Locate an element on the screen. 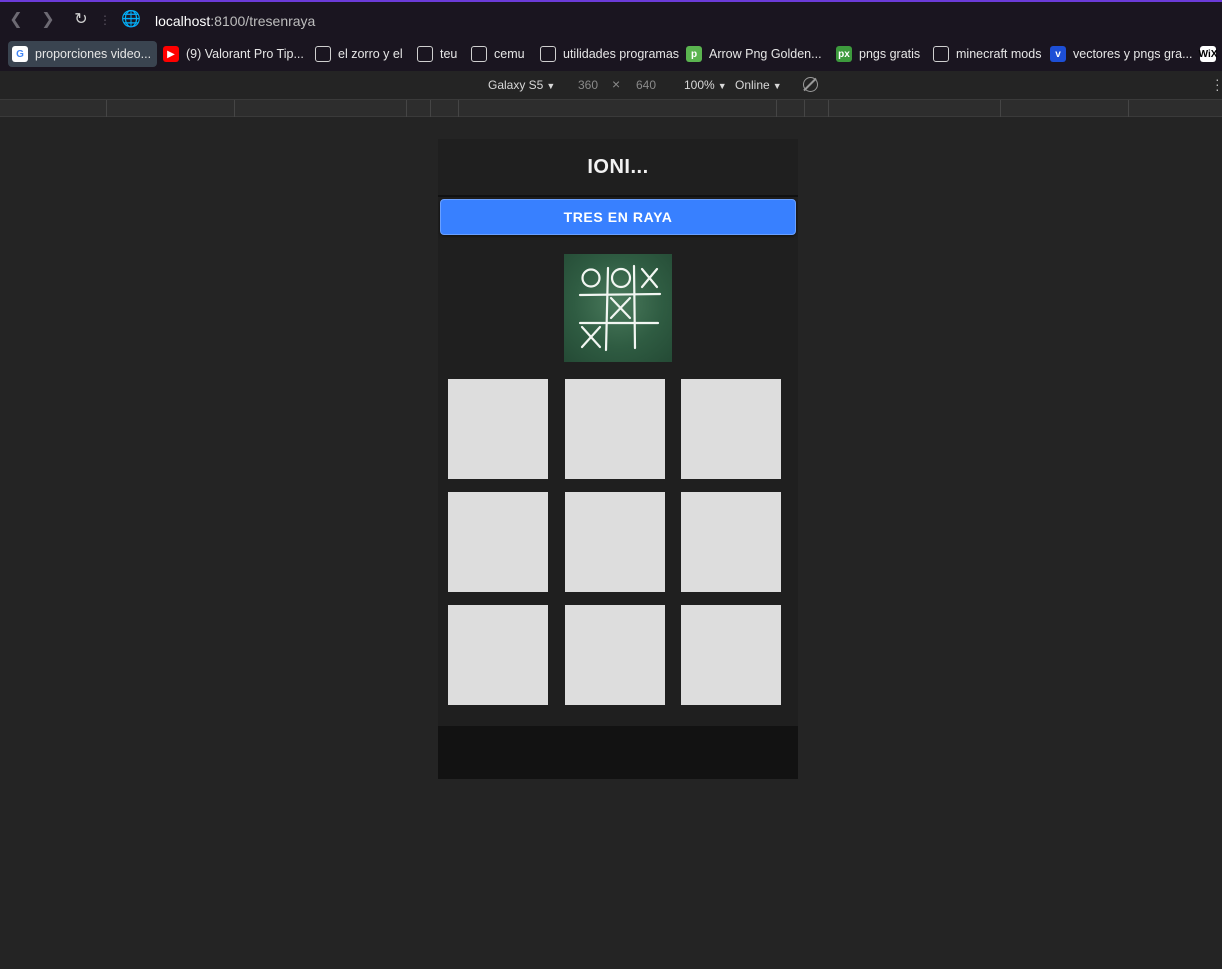 This screenshot has height=969, width=1222. google-icon: G is located at coordinates (20, 54).